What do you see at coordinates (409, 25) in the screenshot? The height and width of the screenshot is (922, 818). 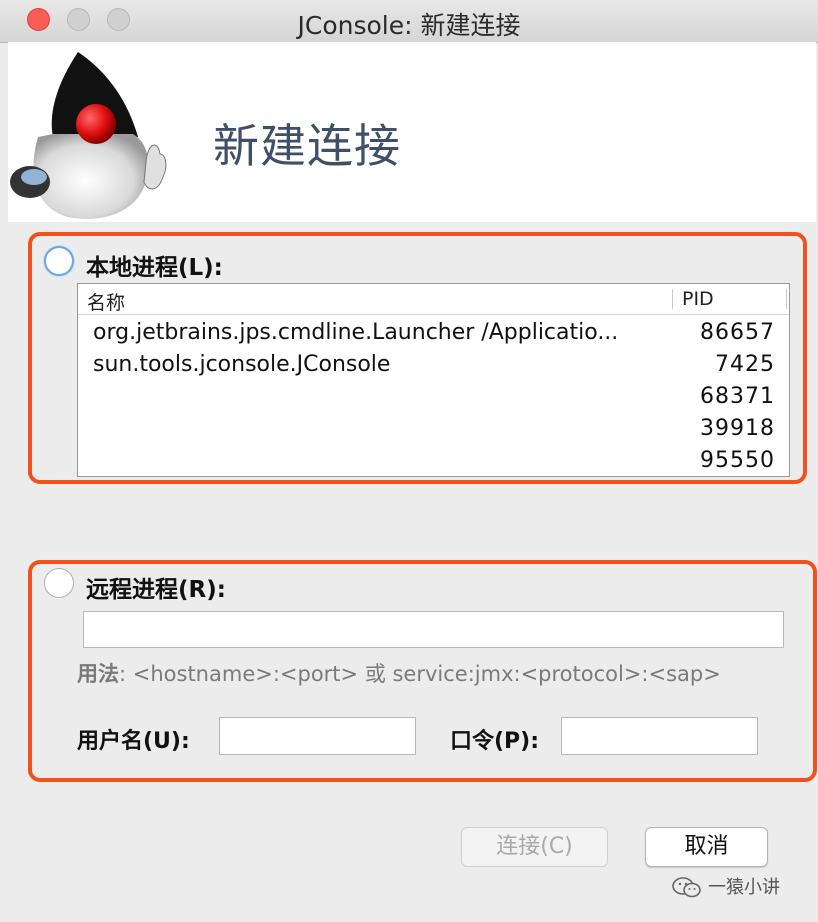 I see `window-title: JConsole: 新建连接` at bounding box center [409, 25].